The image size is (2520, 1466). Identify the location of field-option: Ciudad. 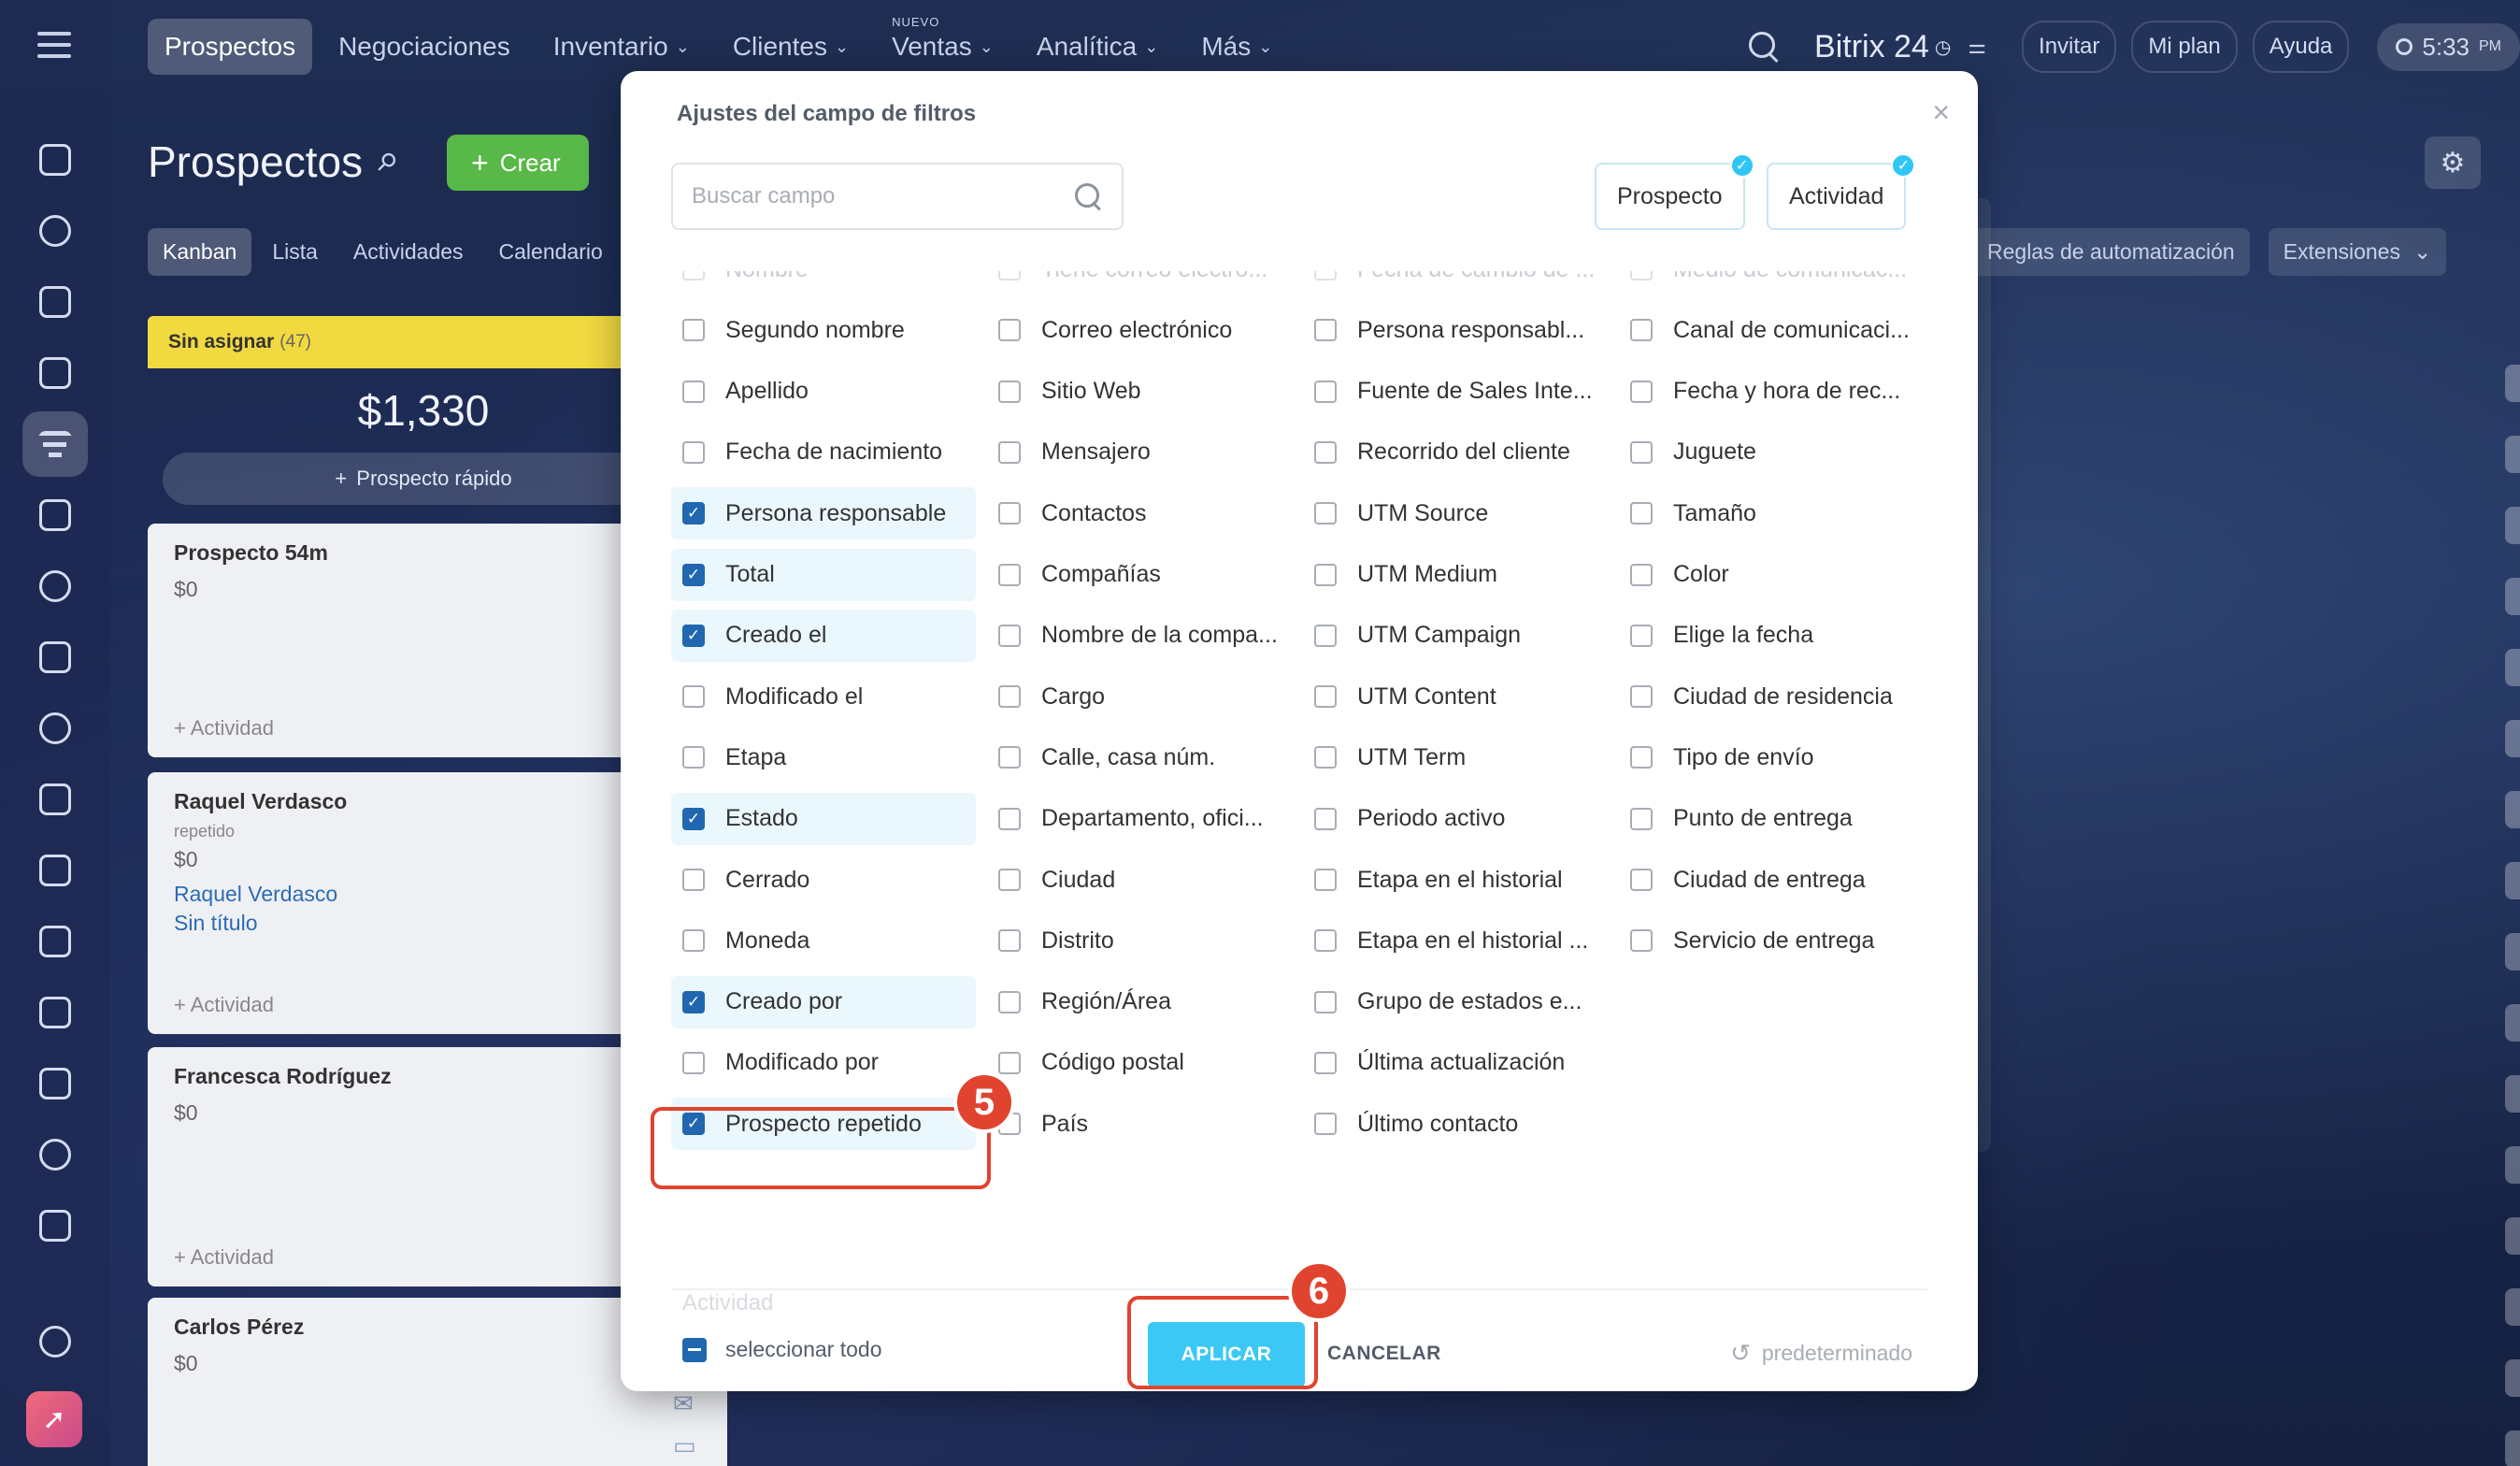
(1139, 880).